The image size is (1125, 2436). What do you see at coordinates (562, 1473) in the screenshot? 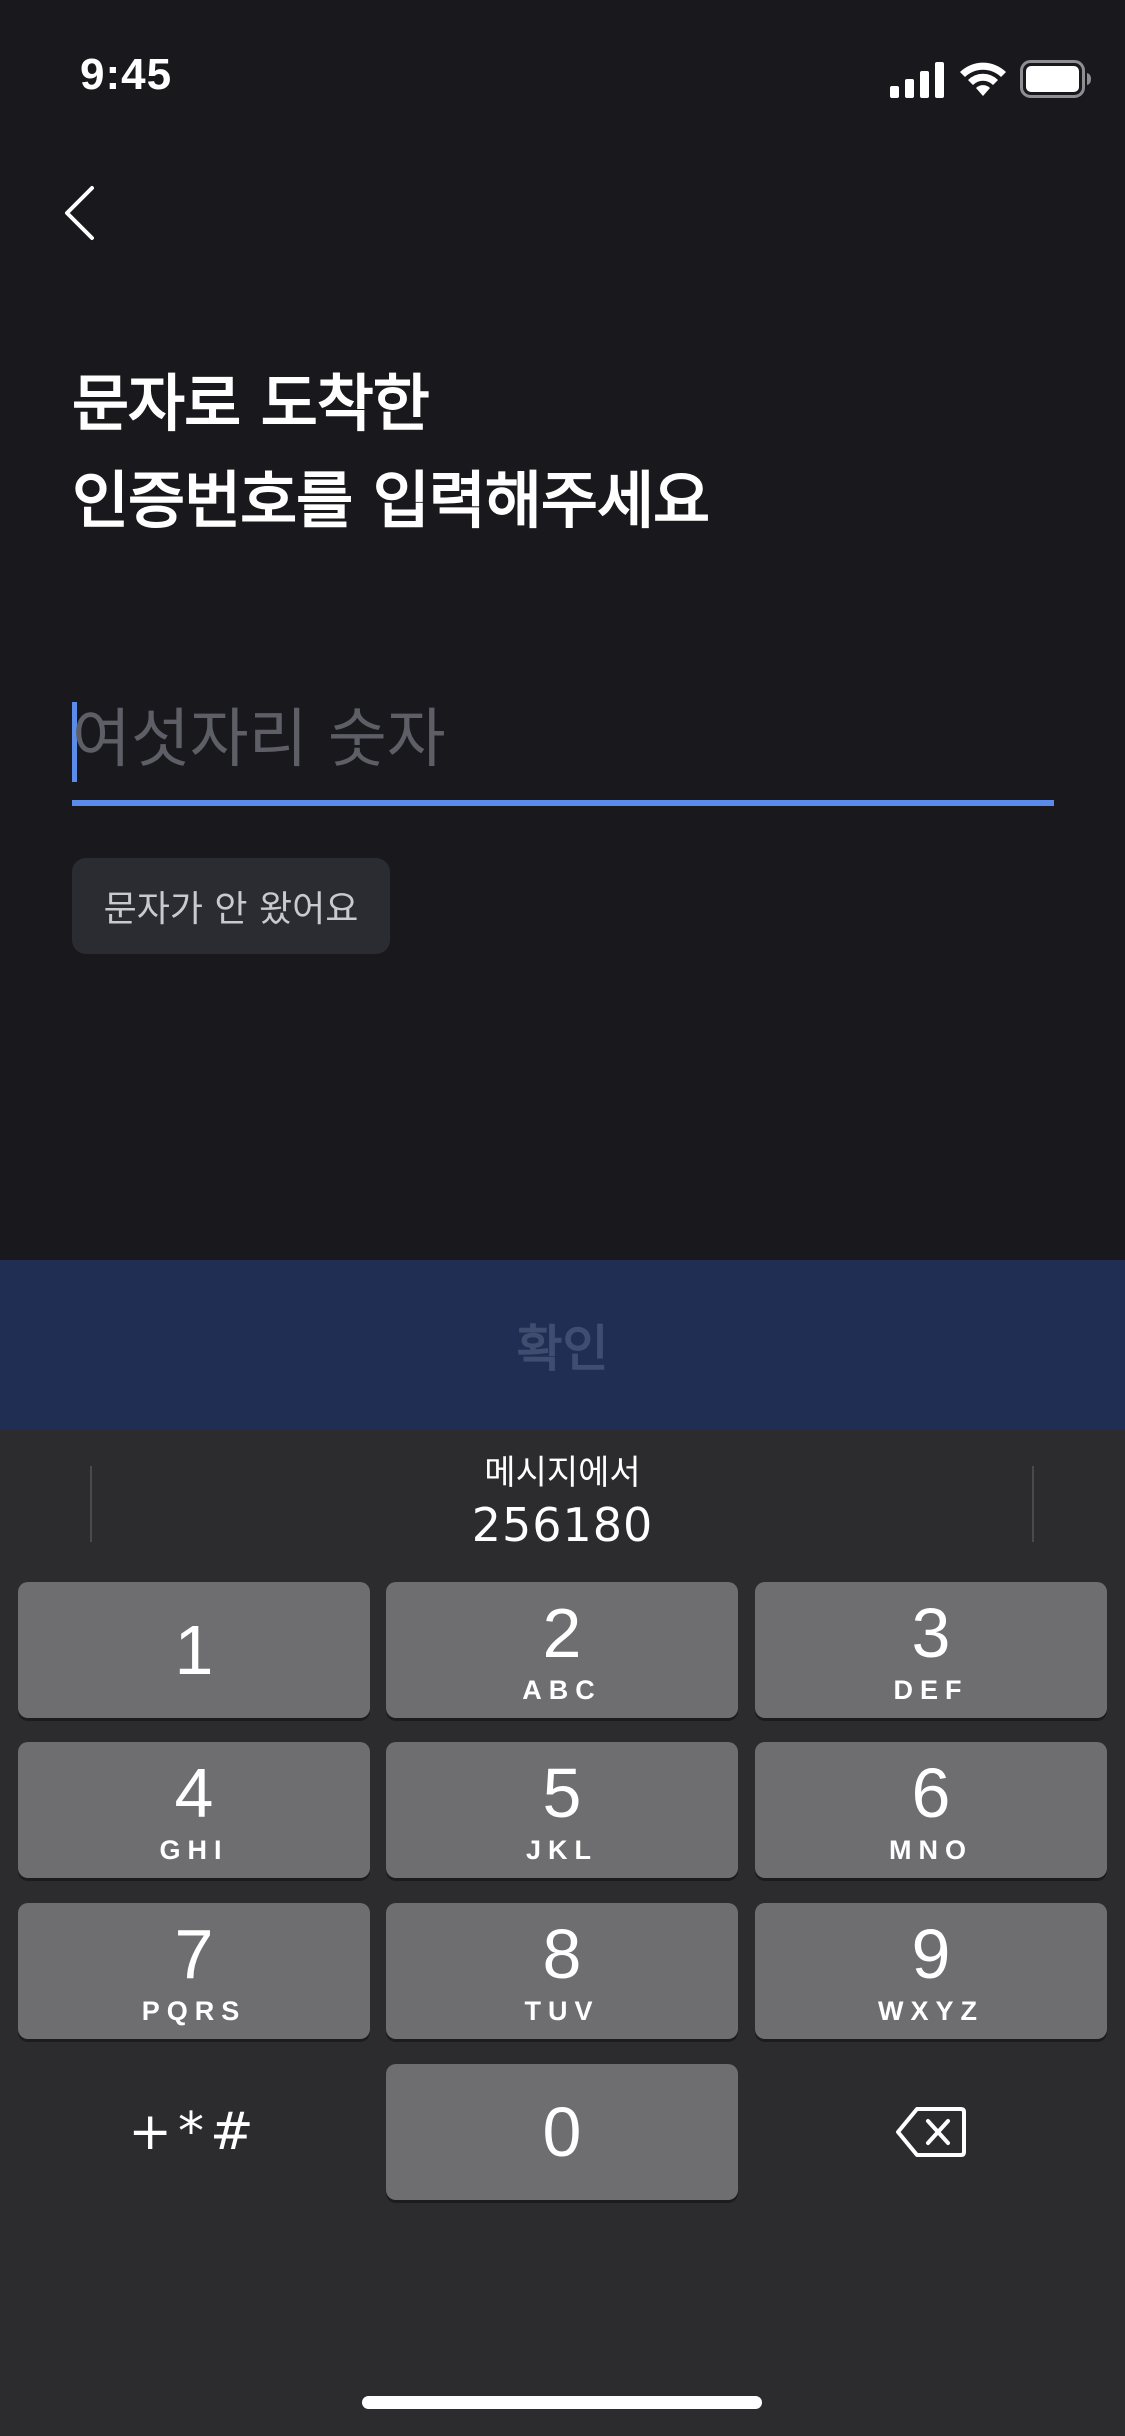
I see `suggestion-source: 메시지에서` at bounding box center [562, 1473].